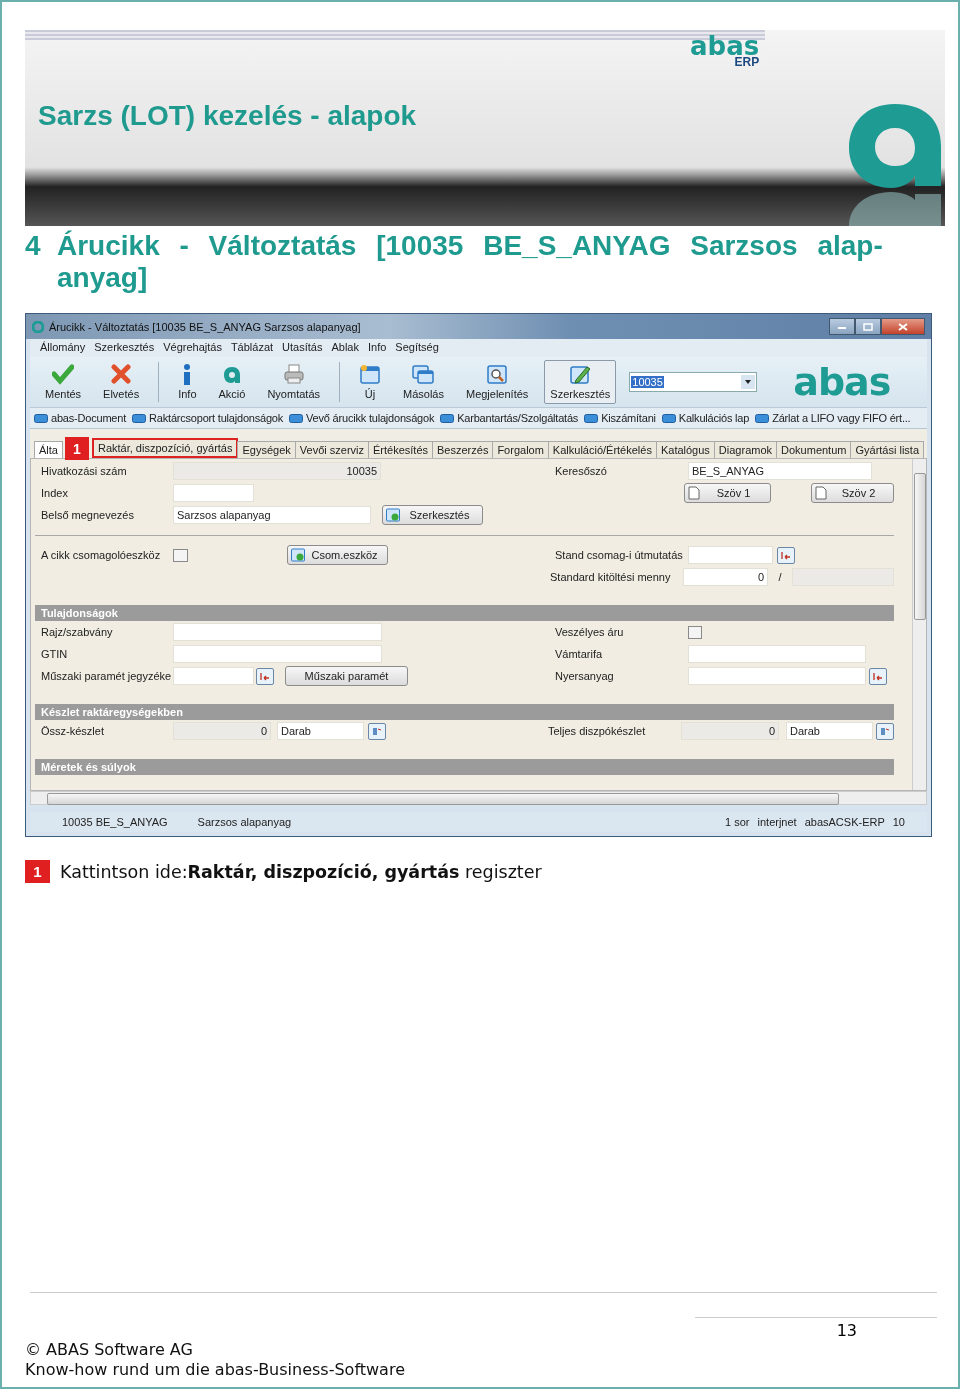  What do you see at coordinates (685, 449) in the screenshot?
I see `tab: Katalógus` at bounding box center [685, 449].